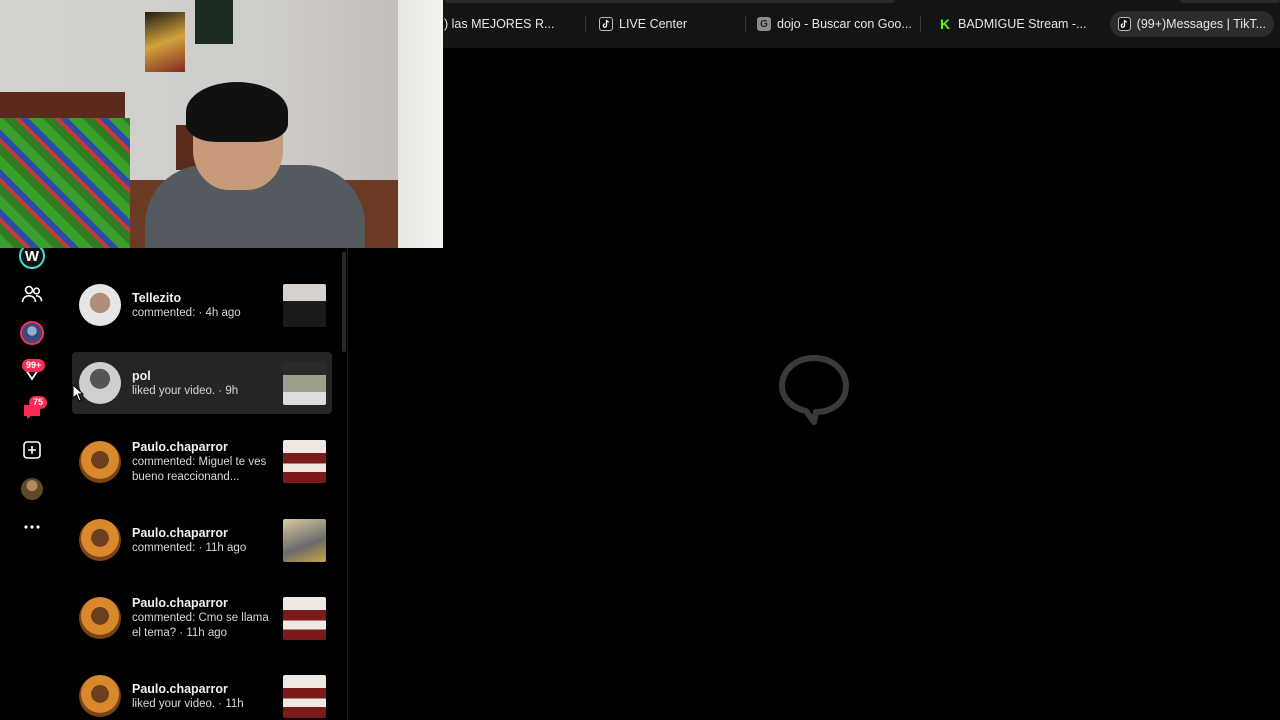  I want to click on messages-button: 75, so click(33, 410).